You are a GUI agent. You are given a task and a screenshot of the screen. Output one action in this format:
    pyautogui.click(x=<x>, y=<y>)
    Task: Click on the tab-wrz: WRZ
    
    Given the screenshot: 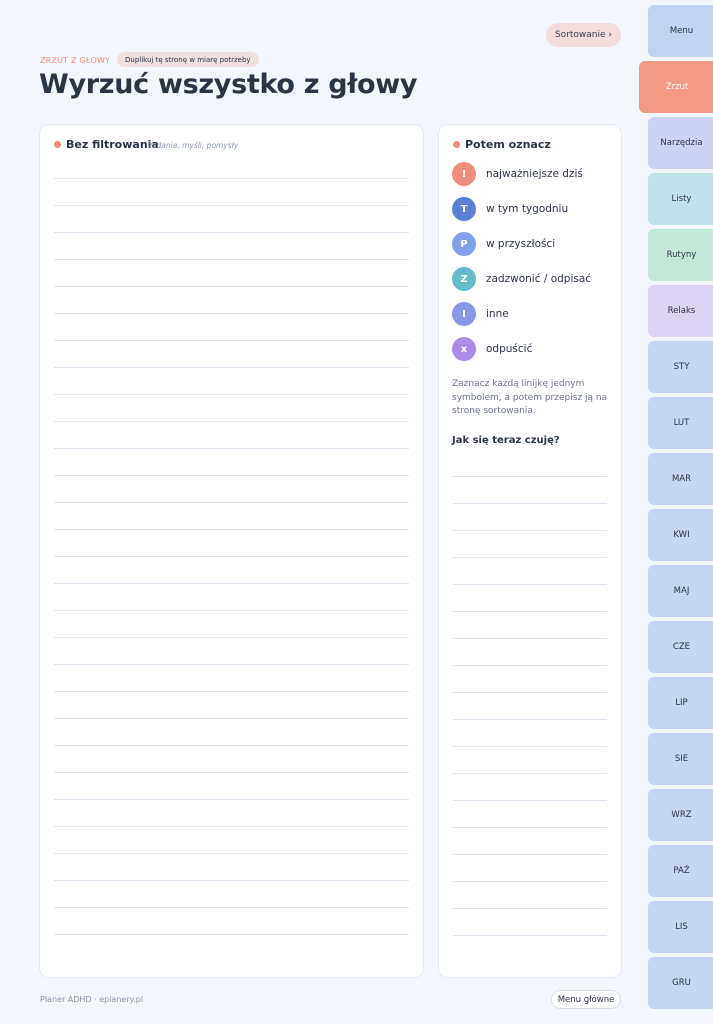 What is the action you would take?
    pyautogui.click(x=680, y=815)
    